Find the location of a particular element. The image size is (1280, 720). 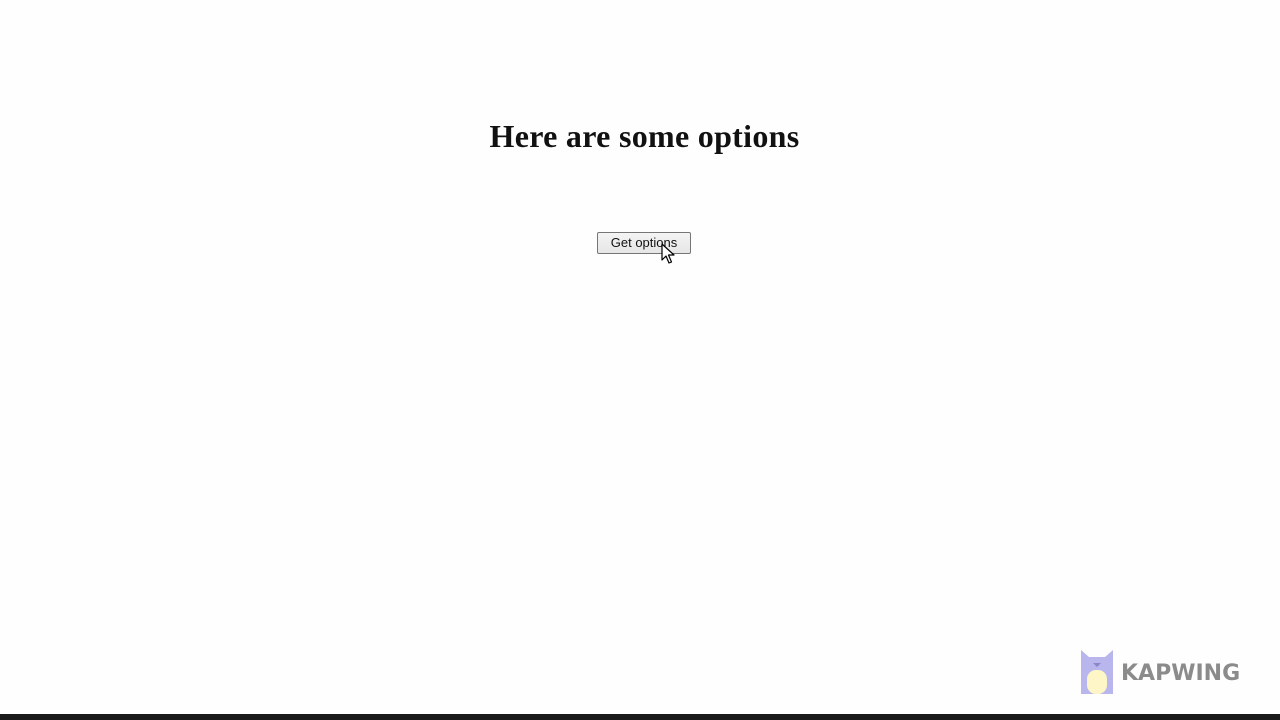

kapwing-watermark: KAPWING is located at coordinates (1160, 671).